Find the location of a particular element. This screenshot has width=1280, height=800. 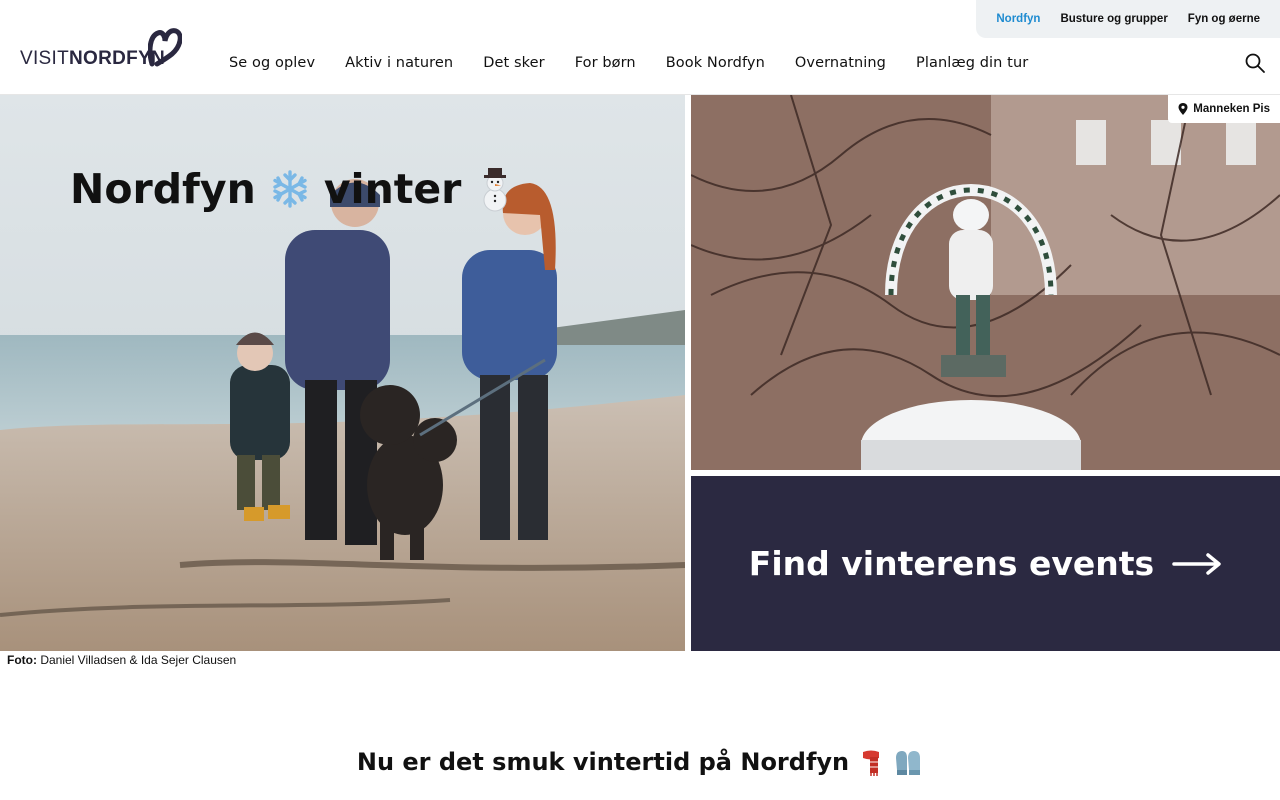

photo-credit-names: Daniel Villadsen & Ida Sejer Clausen is located at coordinates (138, 660).